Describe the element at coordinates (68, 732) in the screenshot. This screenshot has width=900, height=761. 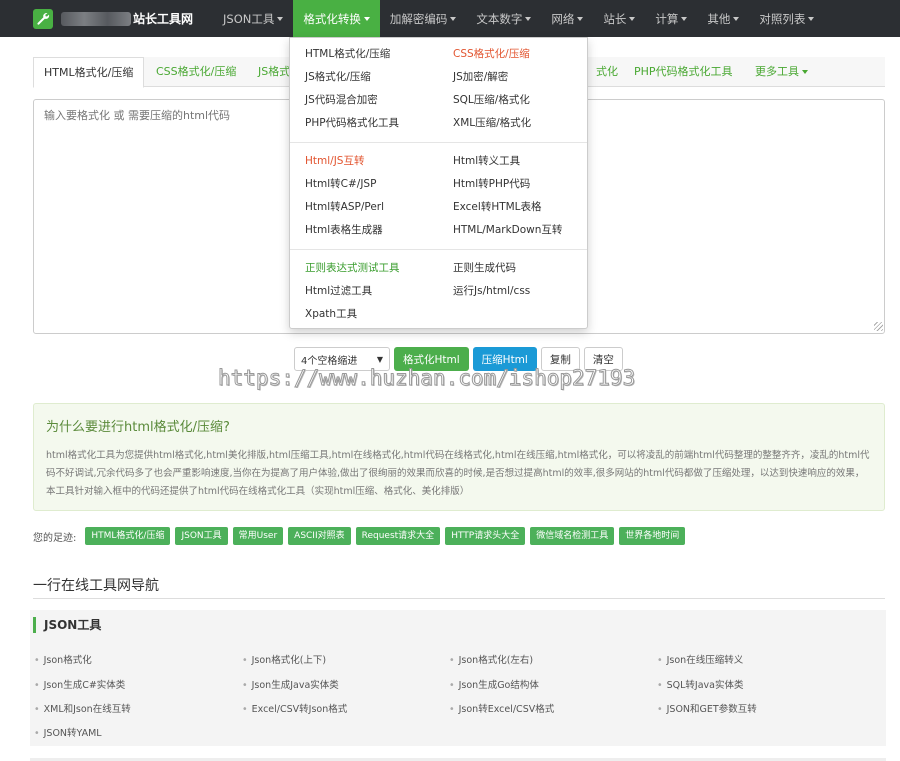
I see `nav-link: JSON转YAML` at that location.